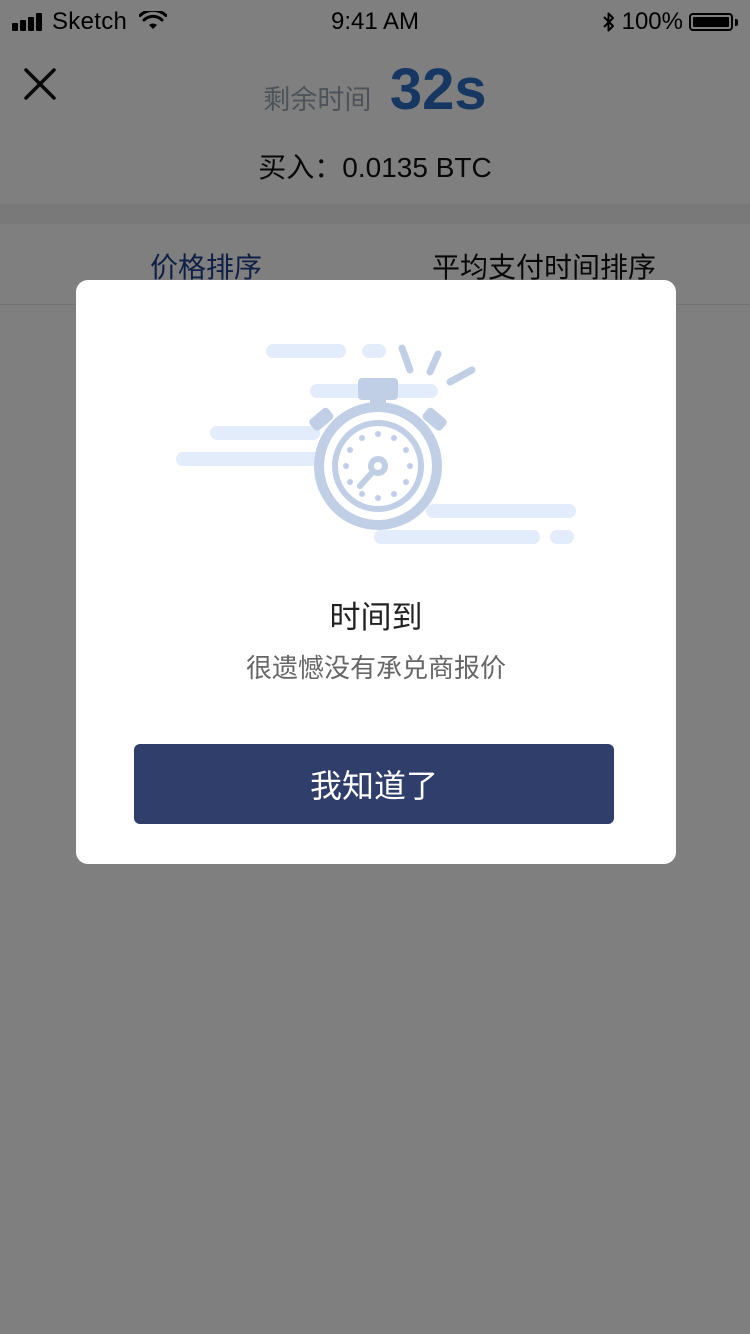 This screenshot has height=1334, width=750. I want to click on got-it-button: 我知道了, so click(374, 784).